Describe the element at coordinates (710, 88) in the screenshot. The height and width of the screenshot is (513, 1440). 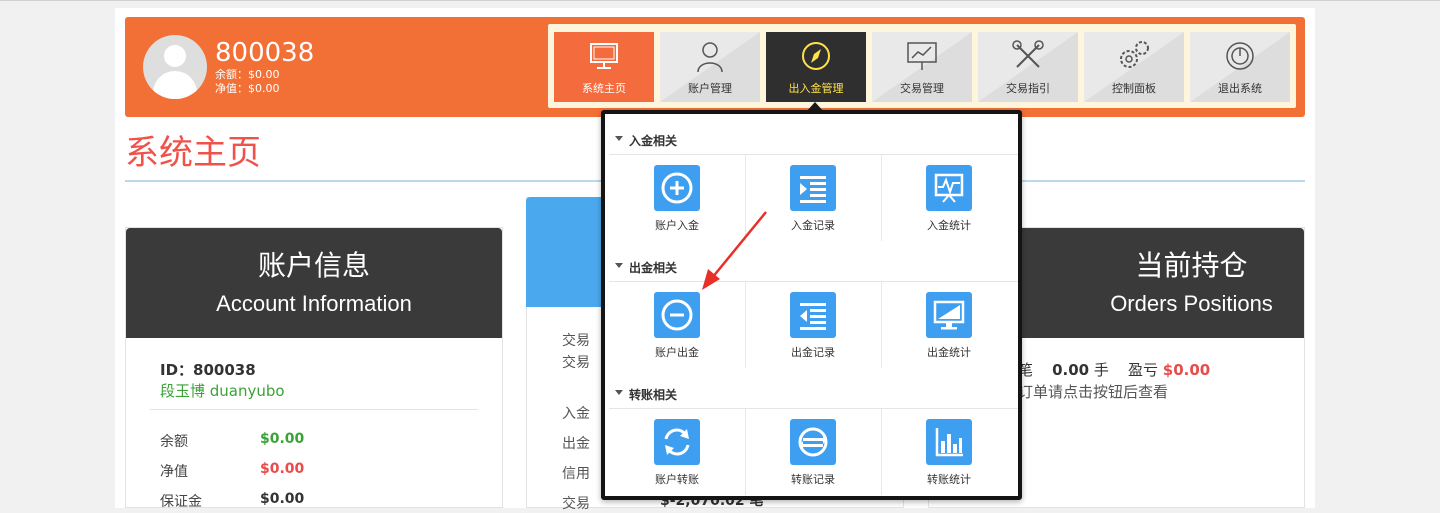
I see `nav-label: 账户管理` at that location.